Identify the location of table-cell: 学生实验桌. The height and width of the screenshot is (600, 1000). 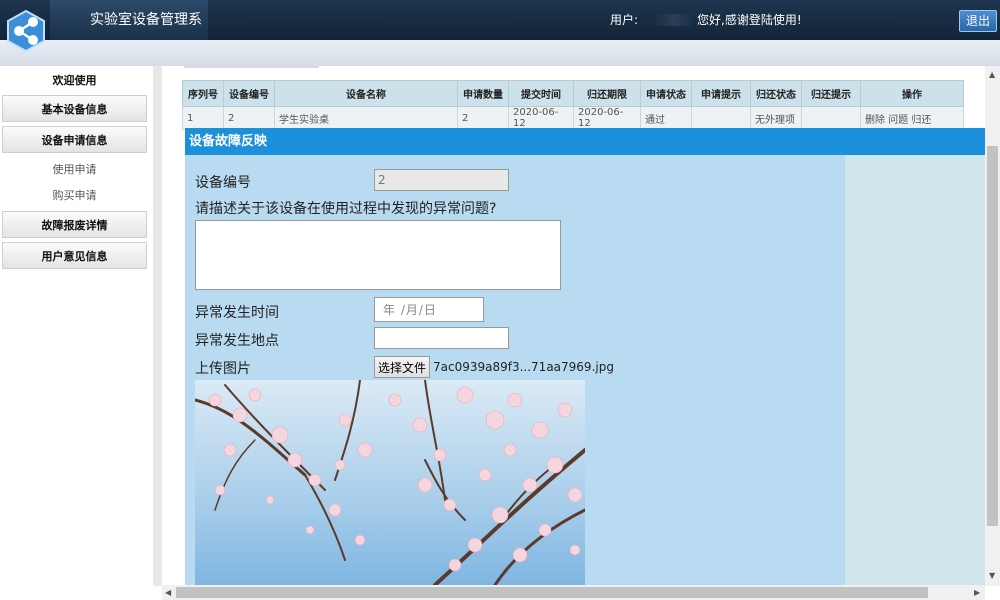
(366, 118).